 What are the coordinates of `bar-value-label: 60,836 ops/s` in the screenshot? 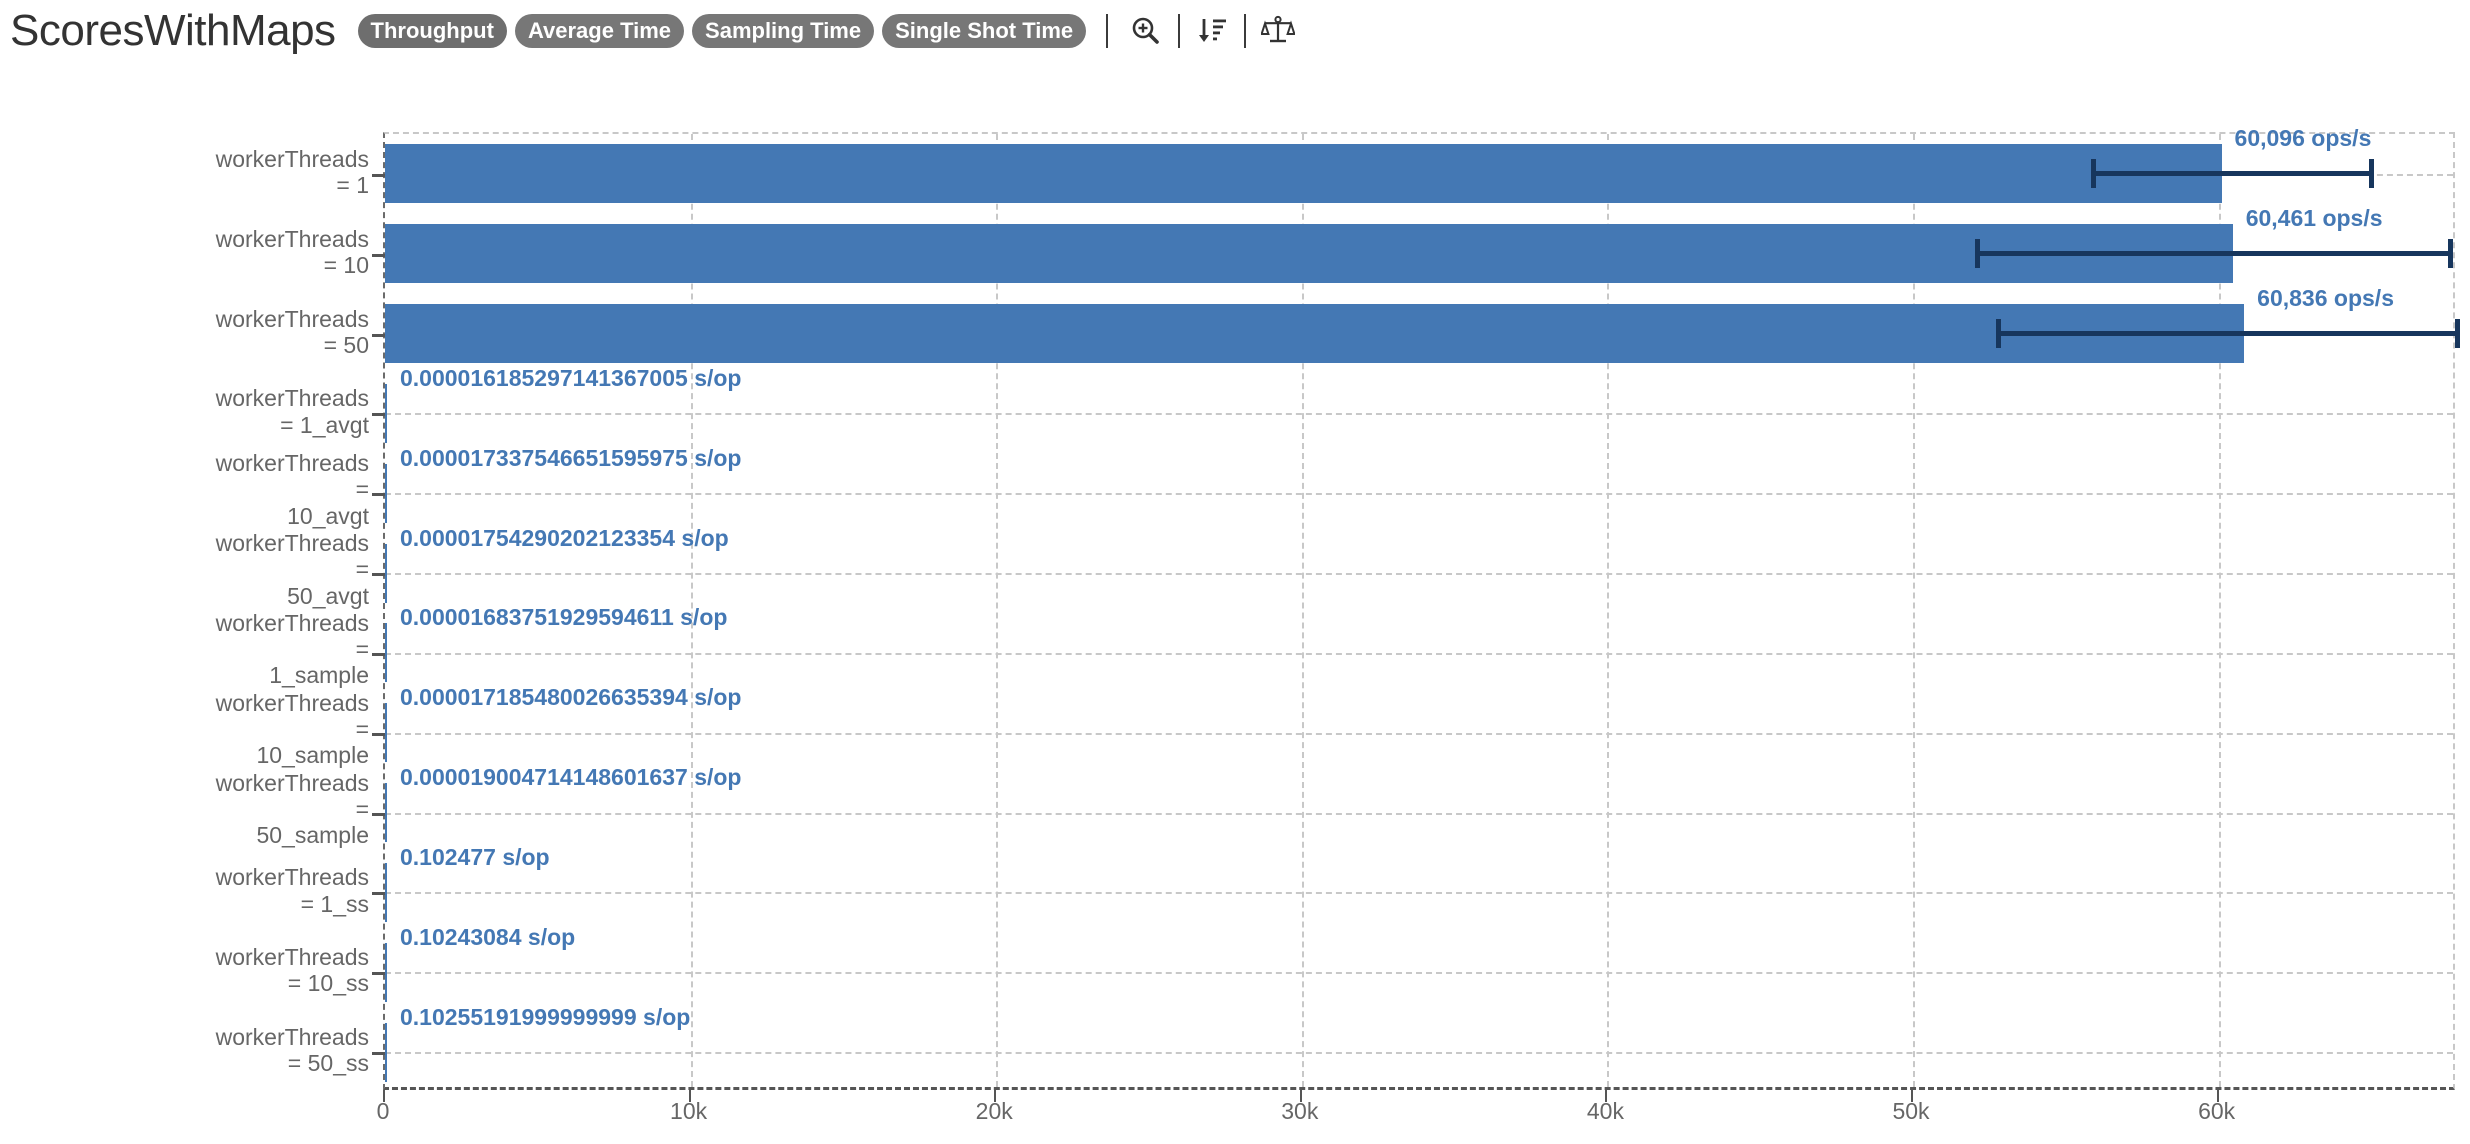 It's located at (2325, 298).